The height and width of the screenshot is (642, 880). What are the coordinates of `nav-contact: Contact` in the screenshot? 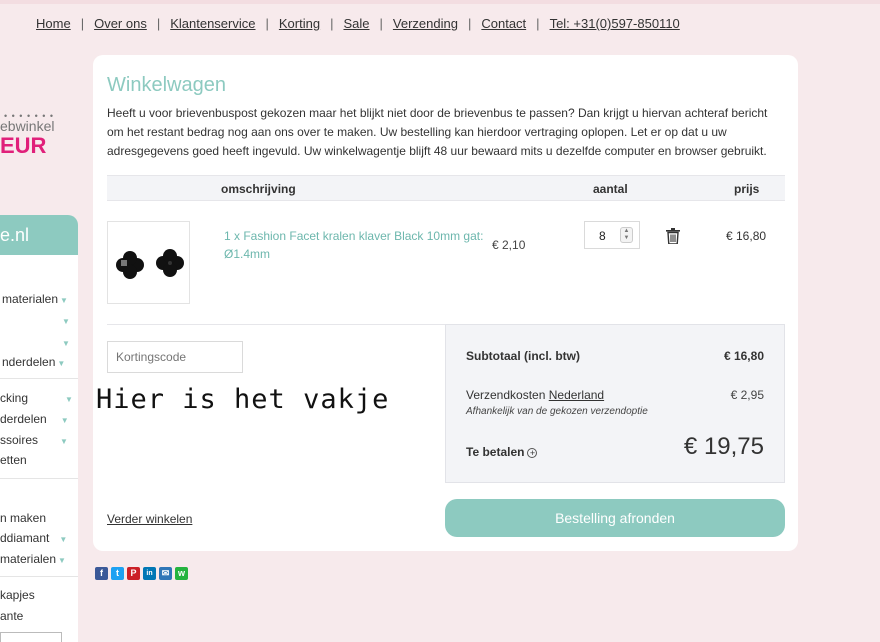 It's located at (503, 23).